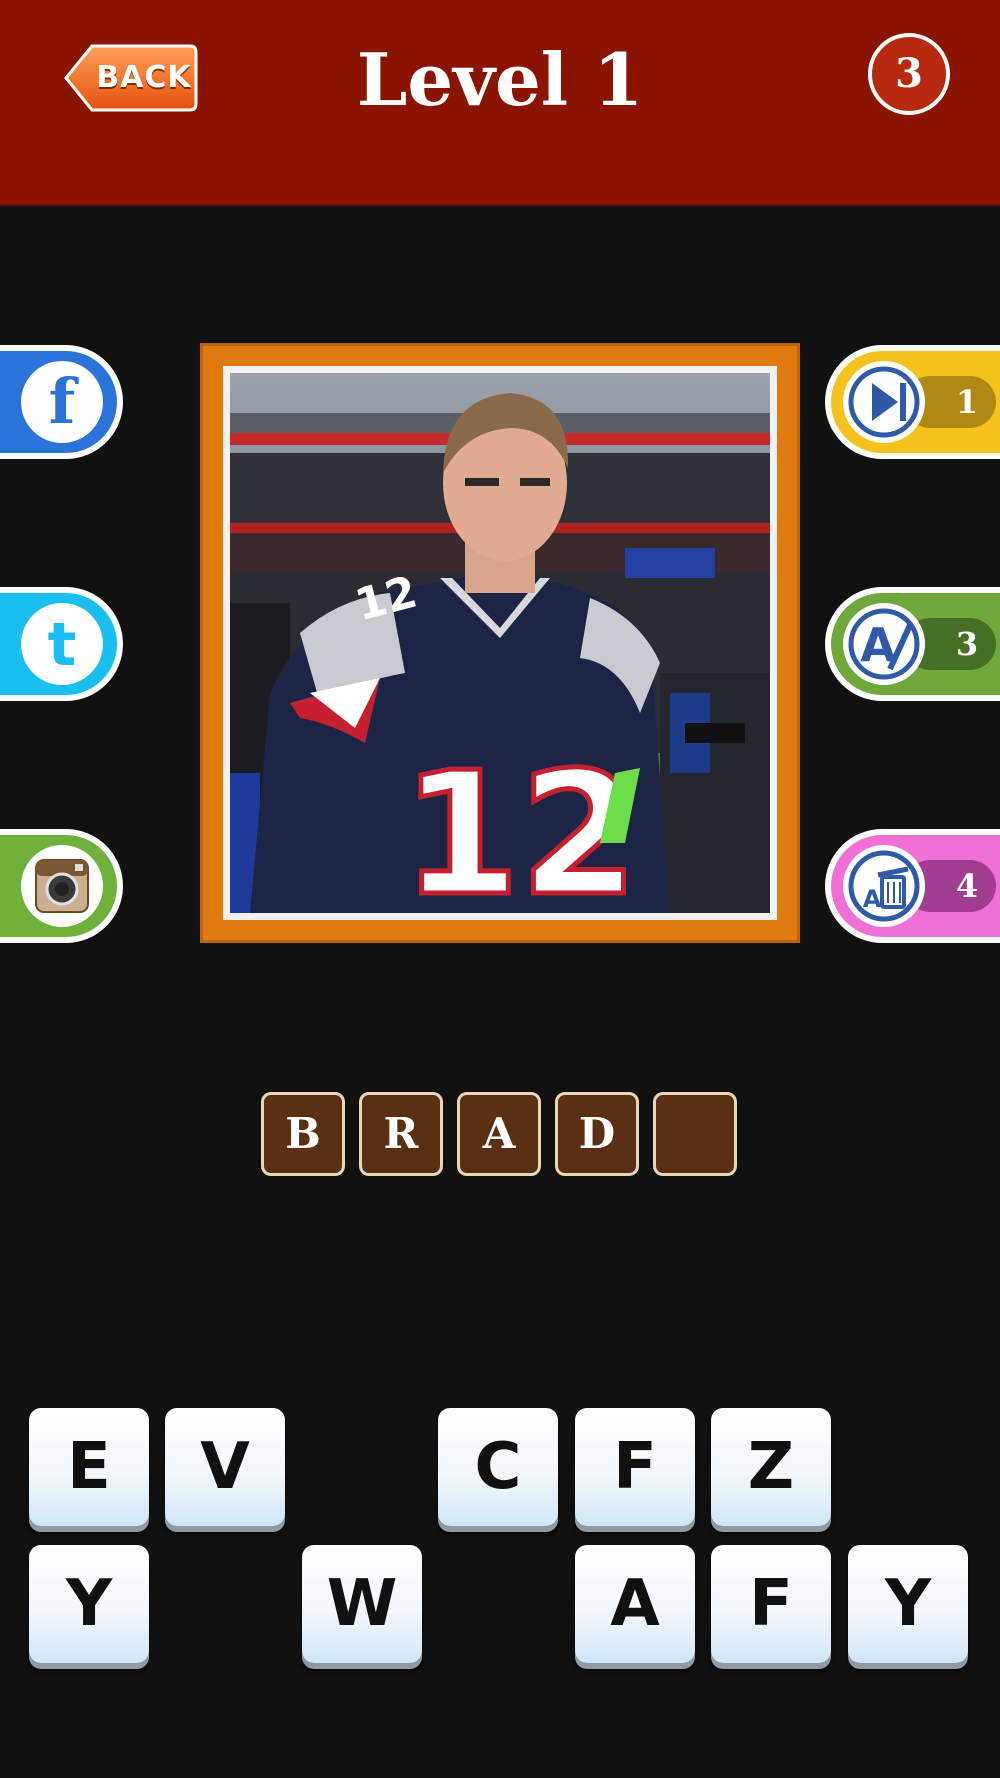 This screenshot has width=1000, height=1778. I want to click on remove-letters-hint-button: A 4, so click(912, 886).